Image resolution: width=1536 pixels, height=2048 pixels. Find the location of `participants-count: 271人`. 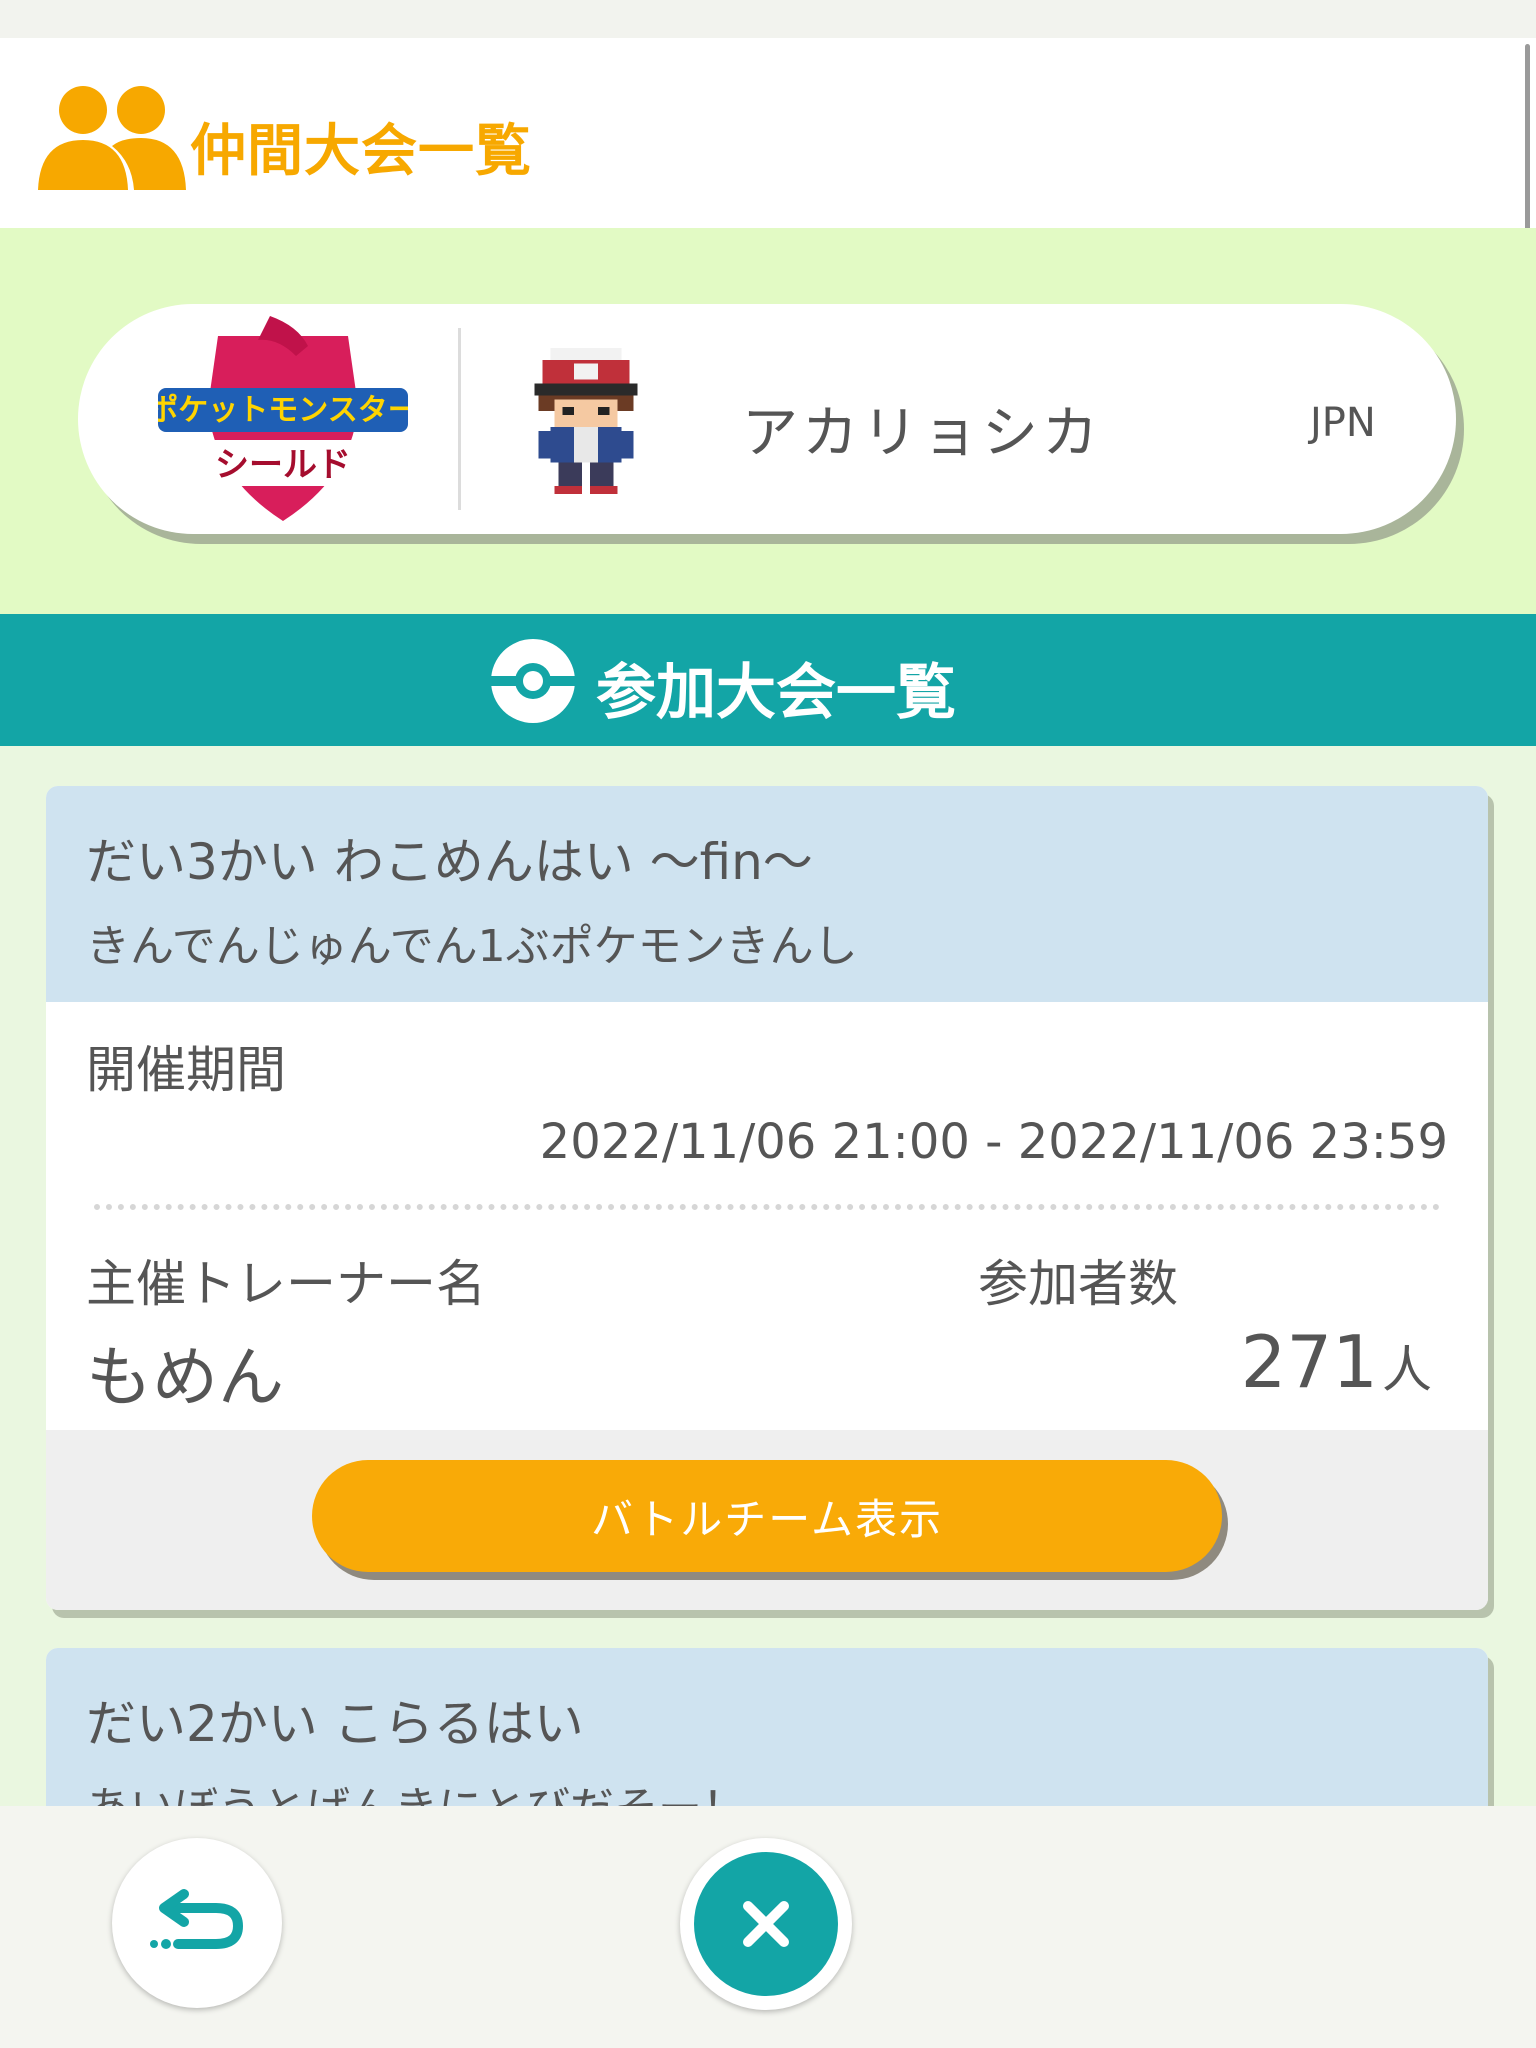

participants-count: 271人 is located at coordinates (1336, 1362).